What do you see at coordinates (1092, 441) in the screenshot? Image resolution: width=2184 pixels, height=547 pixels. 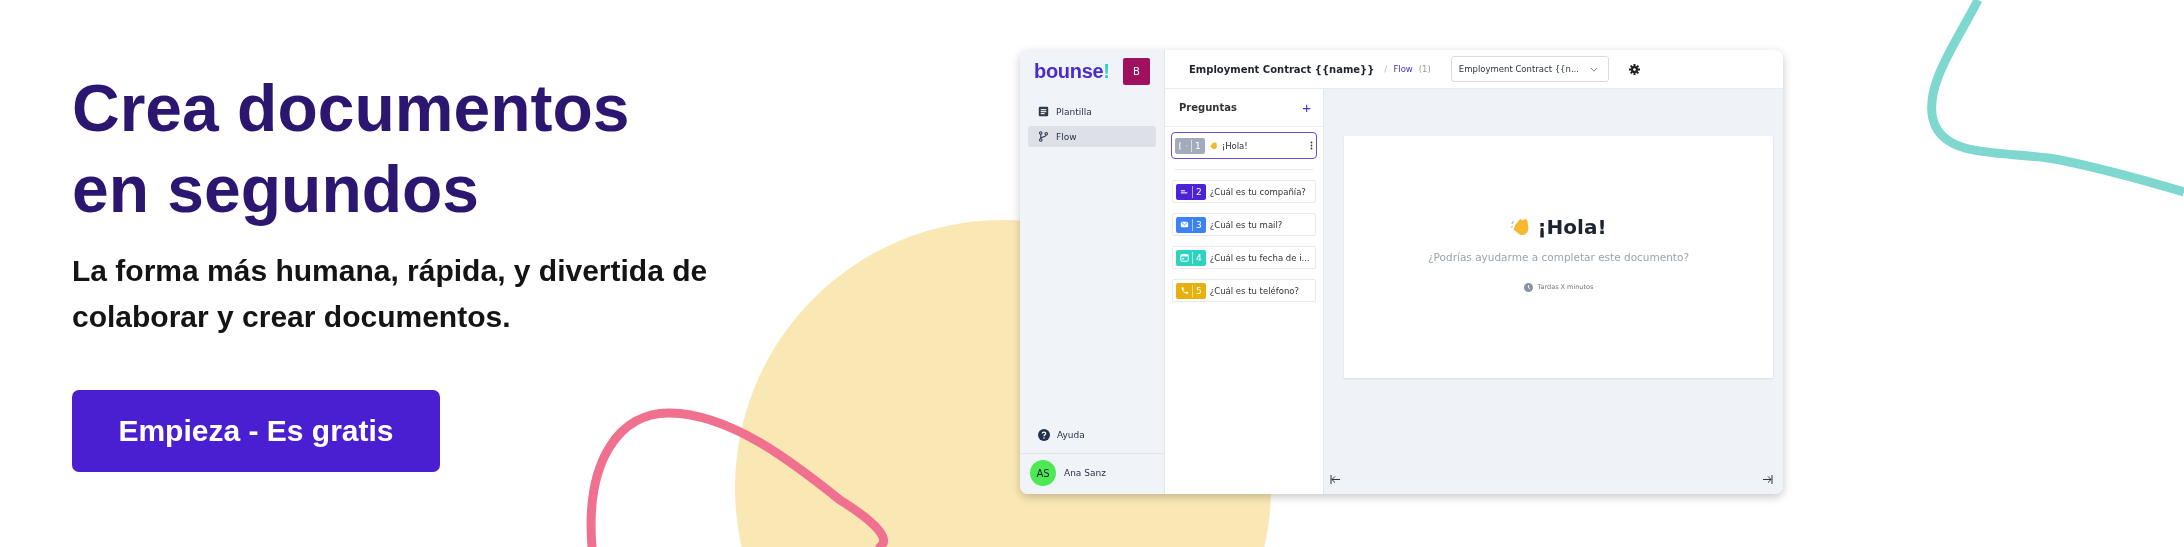 I see `help-link: Ayuda` at bounding box center [1092, 441].